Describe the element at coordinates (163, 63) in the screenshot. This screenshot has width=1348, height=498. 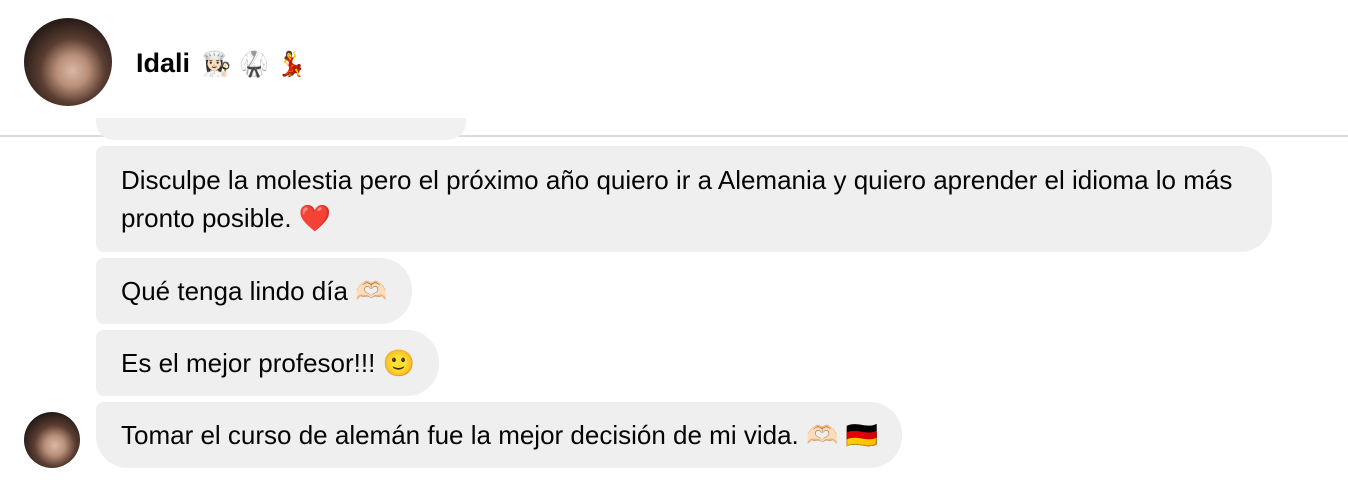
I see `contact-name-text: Idali` at that location.